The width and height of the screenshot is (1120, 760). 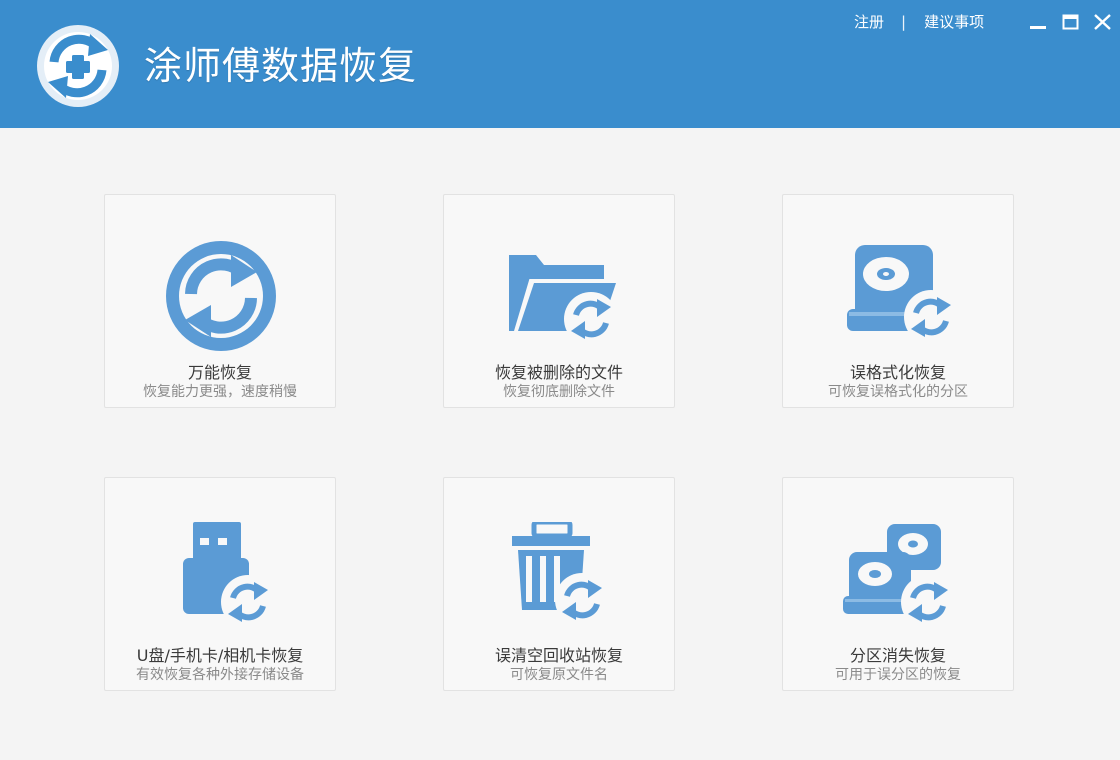 What do you see at coordinates (898, 675) in the screenshot?
I see `card-description: 可用于误分区的恢复` at bounding box center [898, 675].